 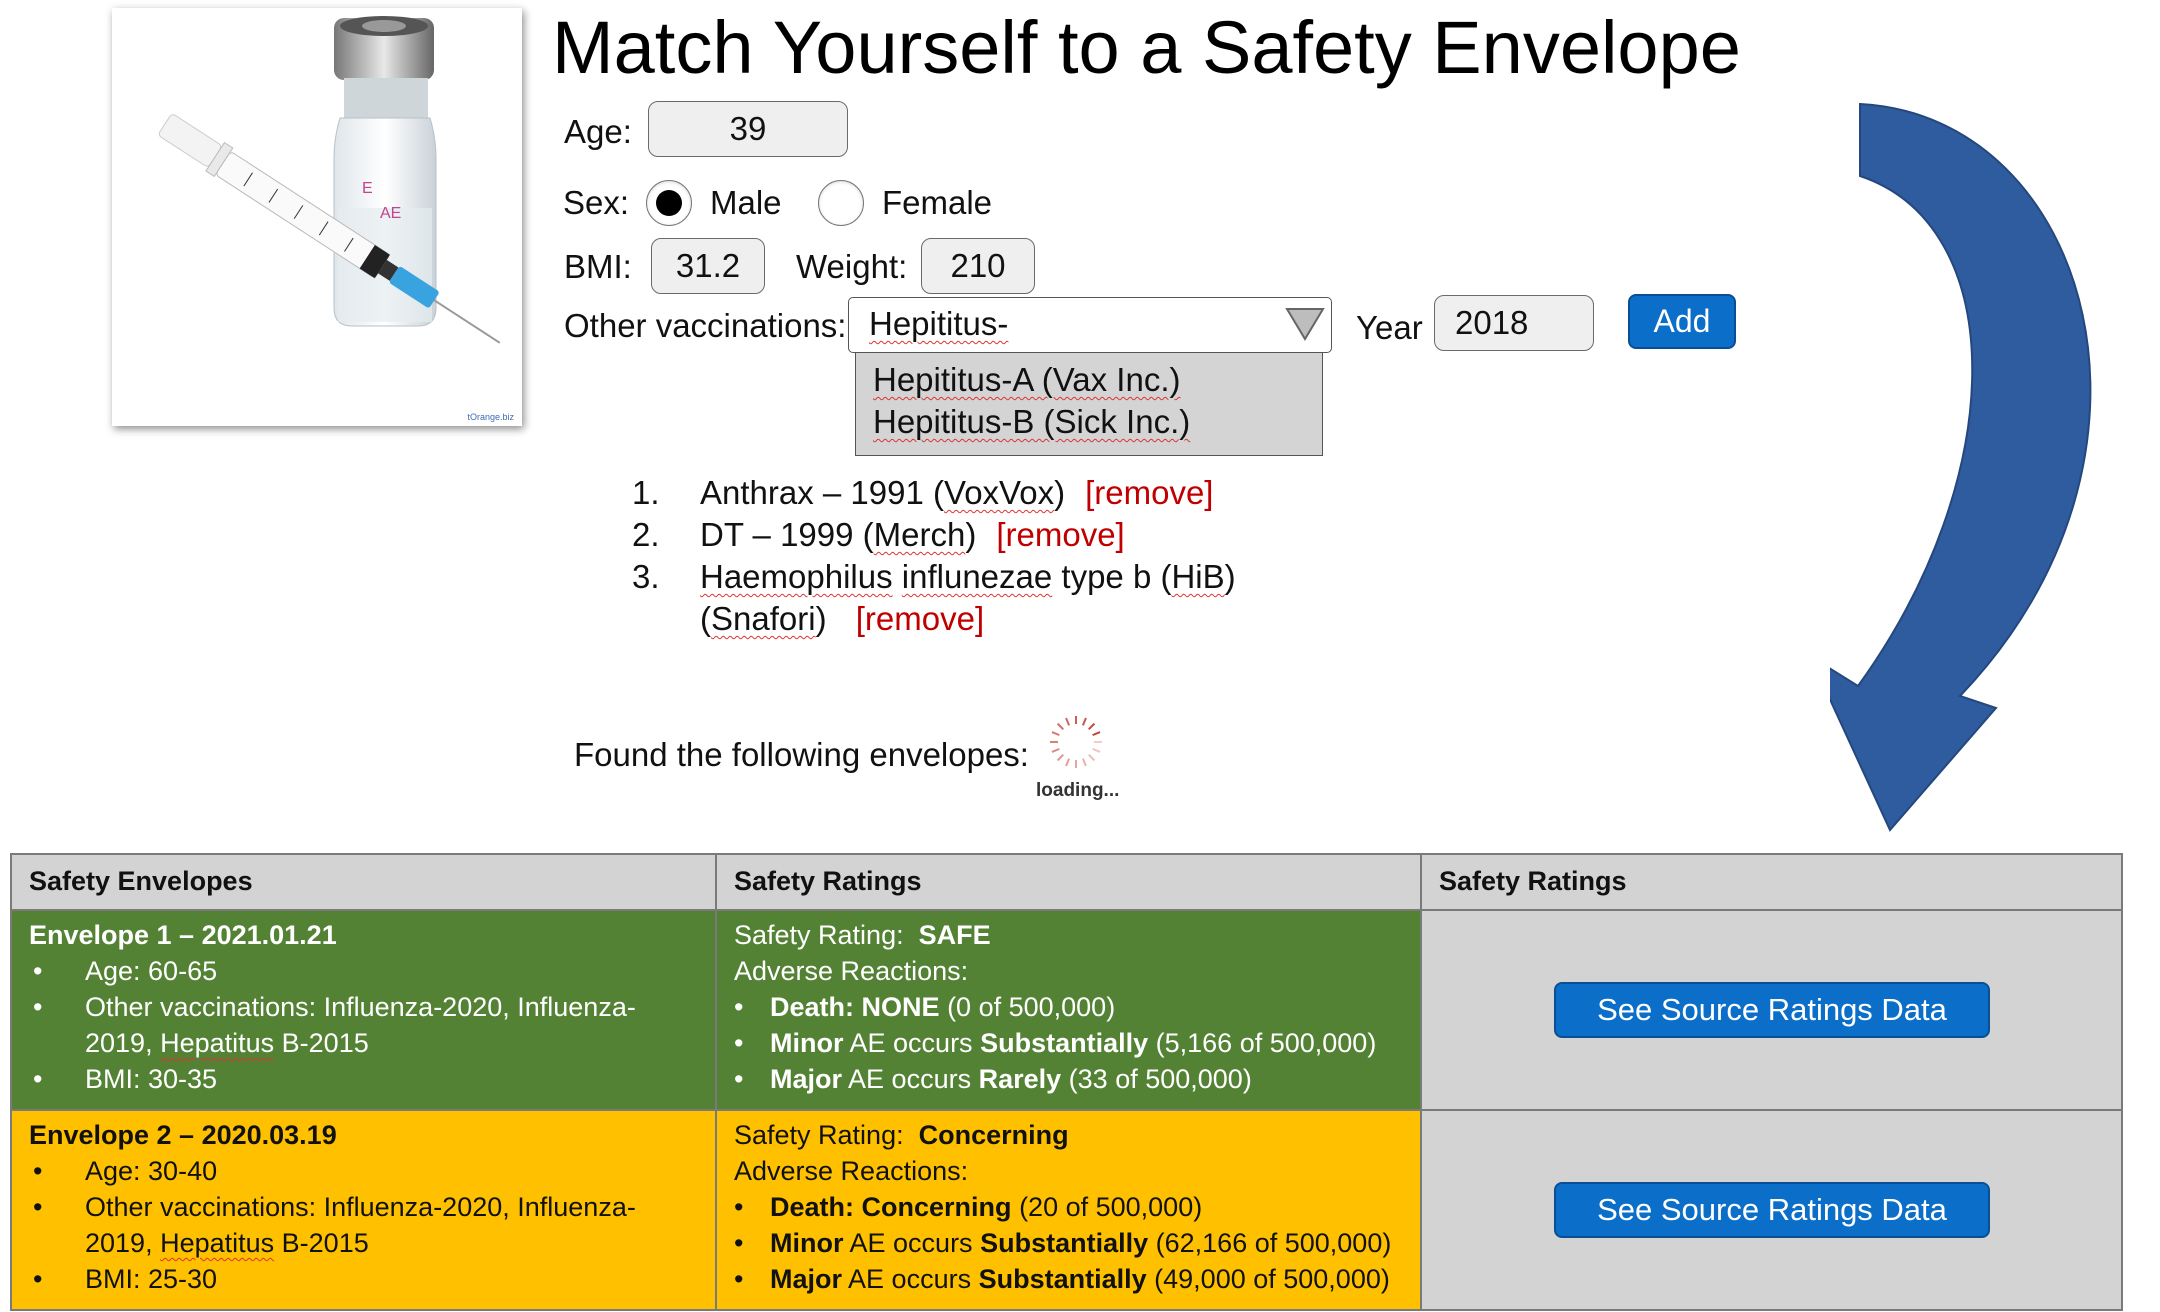 What do you see at coordinates (708, 266) in the screenshot?
I see `bmi-input: 31.2` at bounding box center [708, 266].